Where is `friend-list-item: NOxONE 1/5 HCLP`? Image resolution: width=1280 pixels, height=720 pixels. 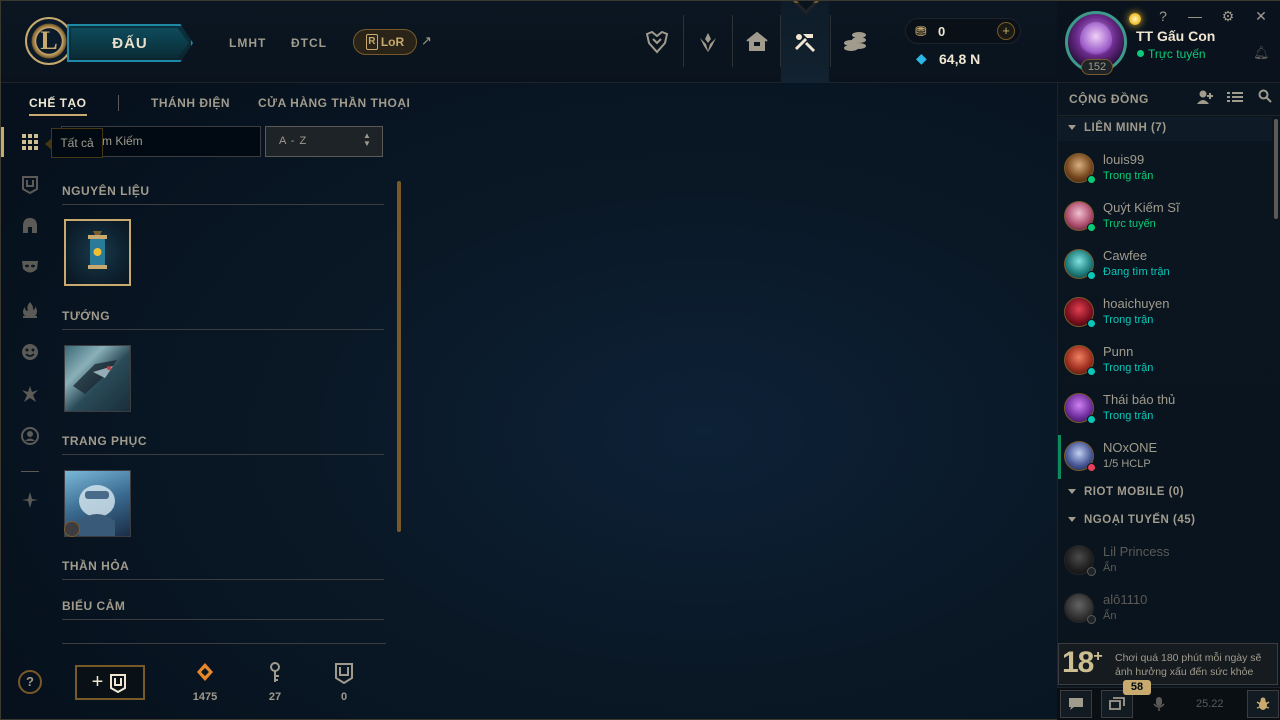 friend-list-item: NOxONE 1/5 HCLP is located at coordinates (1165, 457).